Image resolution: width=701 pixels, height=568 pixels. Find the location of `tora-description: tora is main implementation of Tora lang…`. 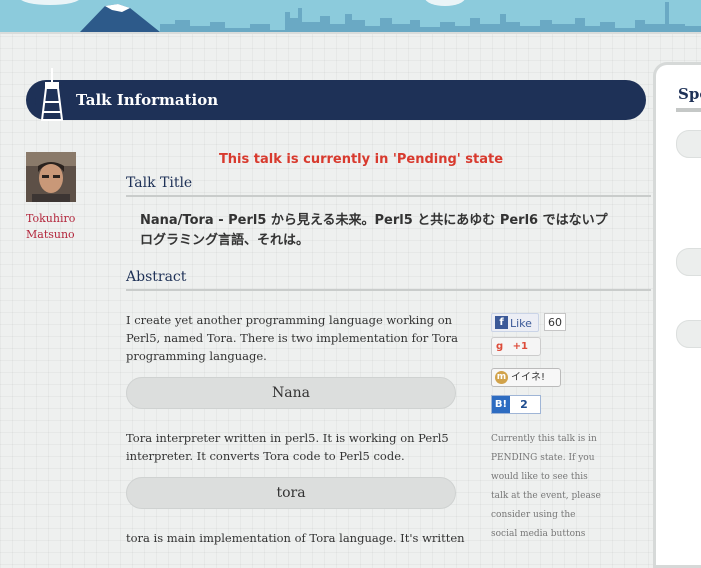

tora-description: tora is main implementation of Tora lang… is located at coordinates (295, 538).